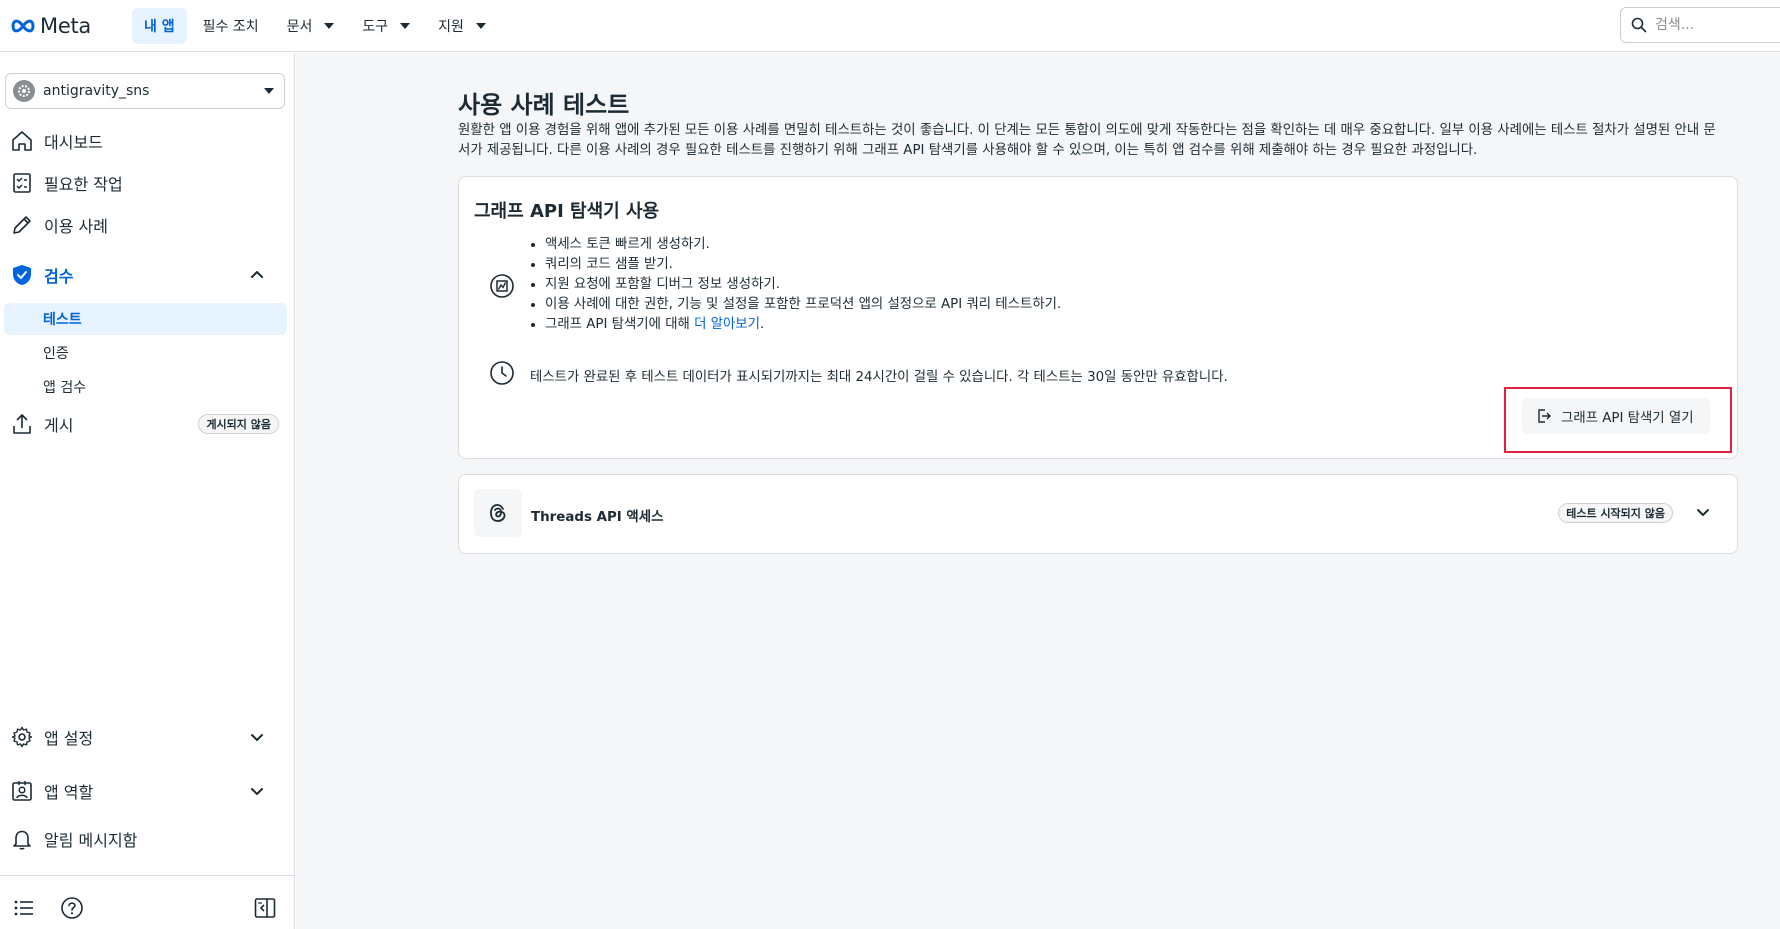 This screenshot has height=929, width=1780. What do you see at coordinates (544, 105) in the screenshot?
I see `page-title: 사용 사례 테스트` at bounding box center [544, 105].